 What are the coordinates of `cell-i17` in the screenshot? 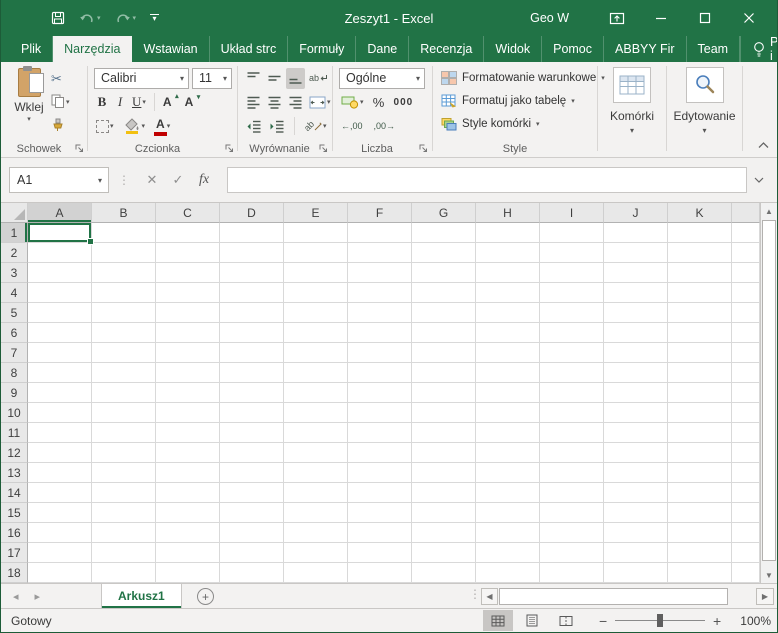 It's located at (572, 553).